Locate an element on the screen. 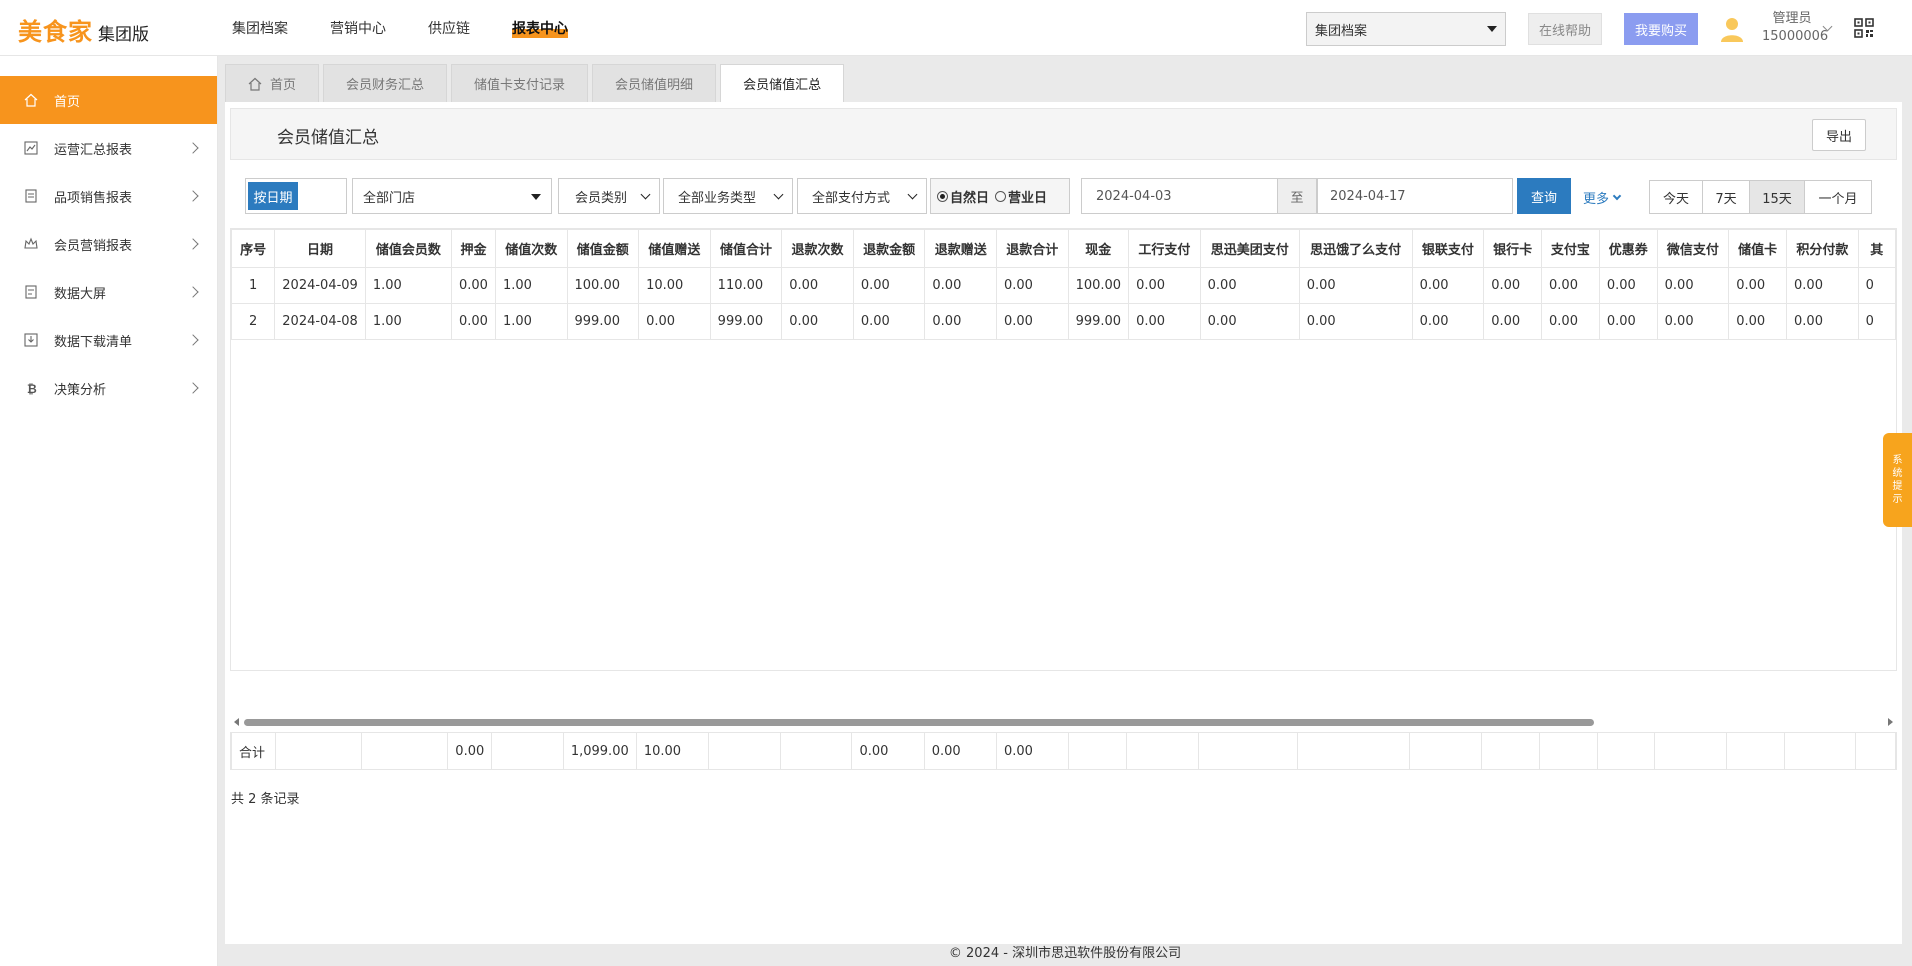 The width and height of the screenshot is (1912, 966). topnav-item-supply: 供应链 is located at coordinates (449, 28).